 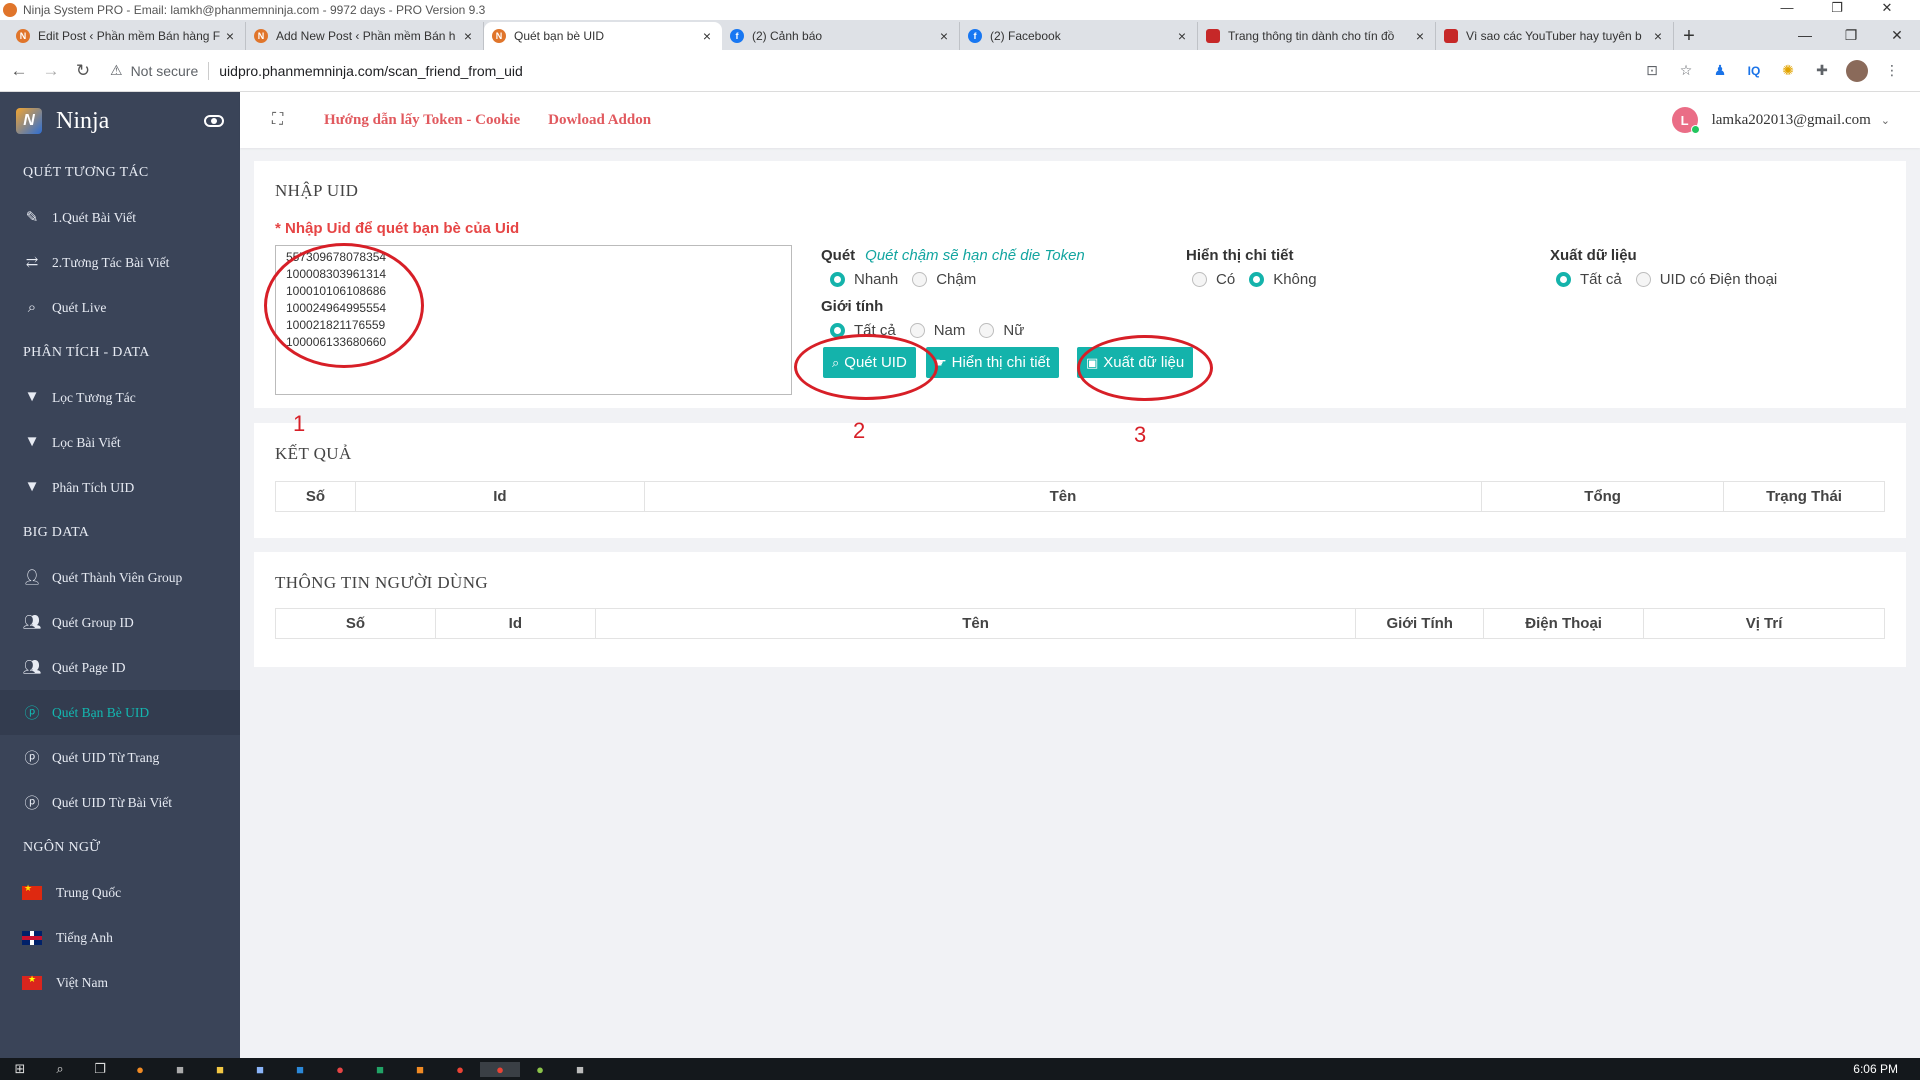 I want to click on translate-icon: ⊡, so click(x=1652, y=70).